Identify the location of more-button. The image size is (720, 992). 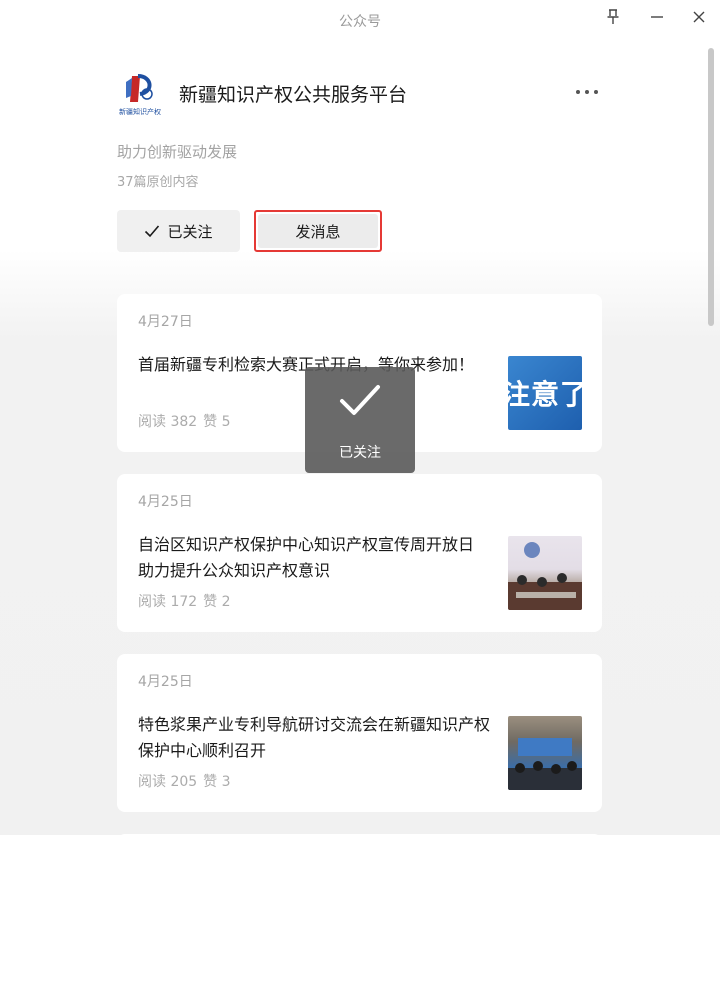
(587, 92).